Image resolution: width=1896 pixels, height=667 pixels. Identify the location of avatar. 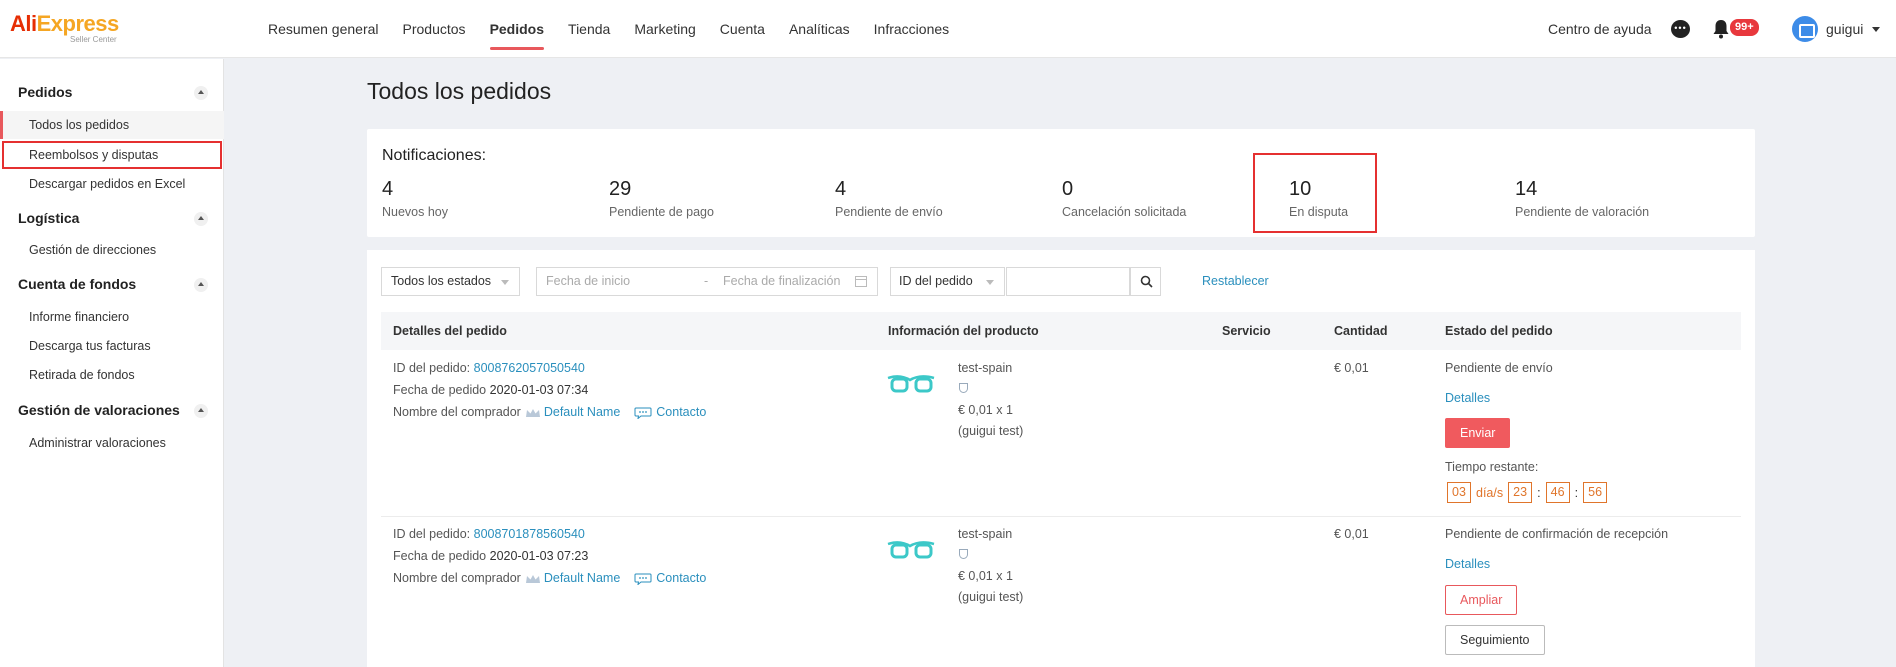
(1805, 29).